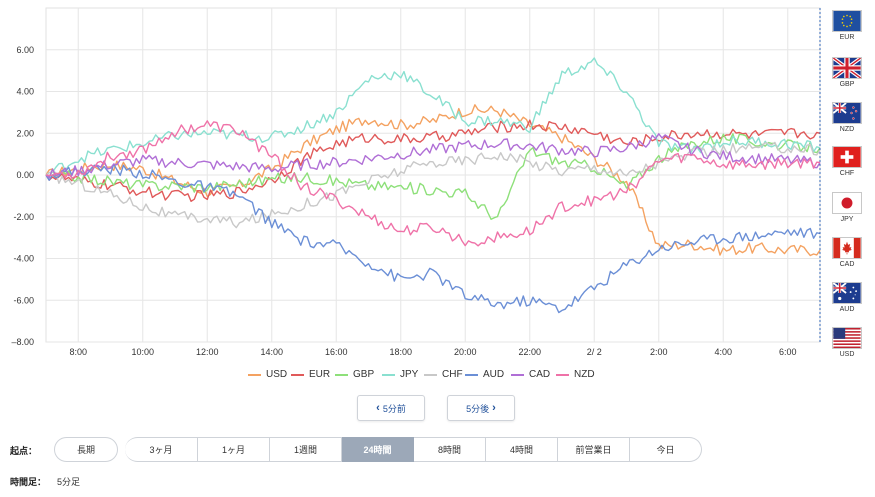 This screenshot has height=497, width=875. What do you see at coordinates (594, 352) in the screenshot?
I see `x-tick-label: 2/ 2` at bounding box center [594, 352].